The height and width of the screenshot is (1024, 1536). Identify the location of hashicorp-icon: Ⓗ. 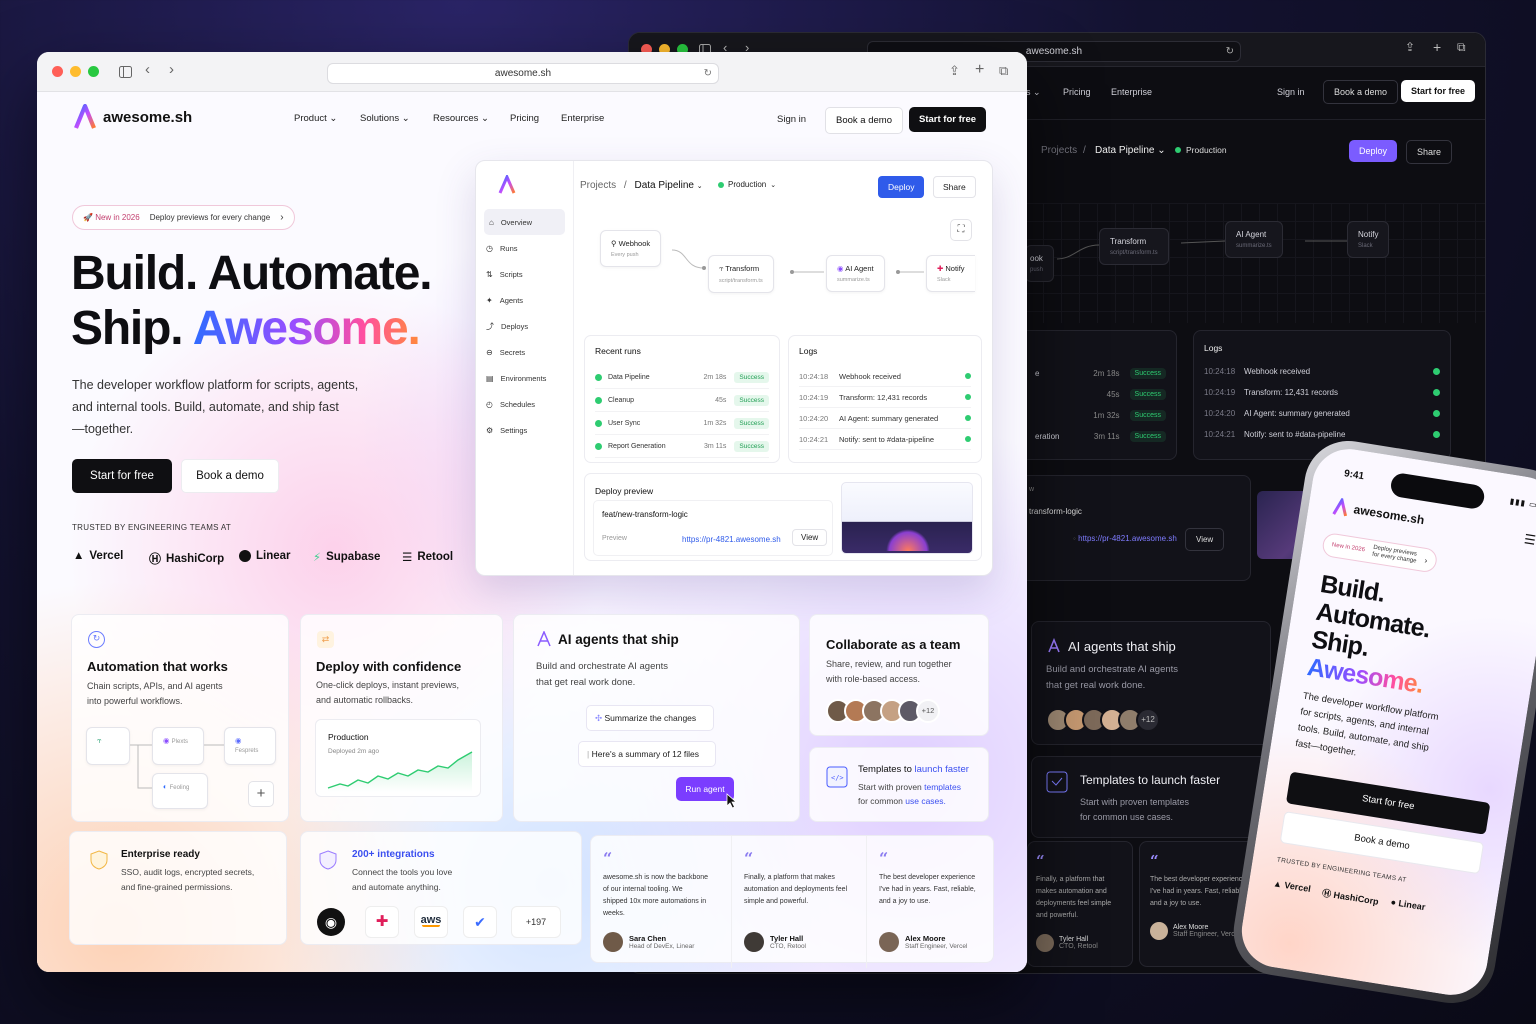
(155, 559).